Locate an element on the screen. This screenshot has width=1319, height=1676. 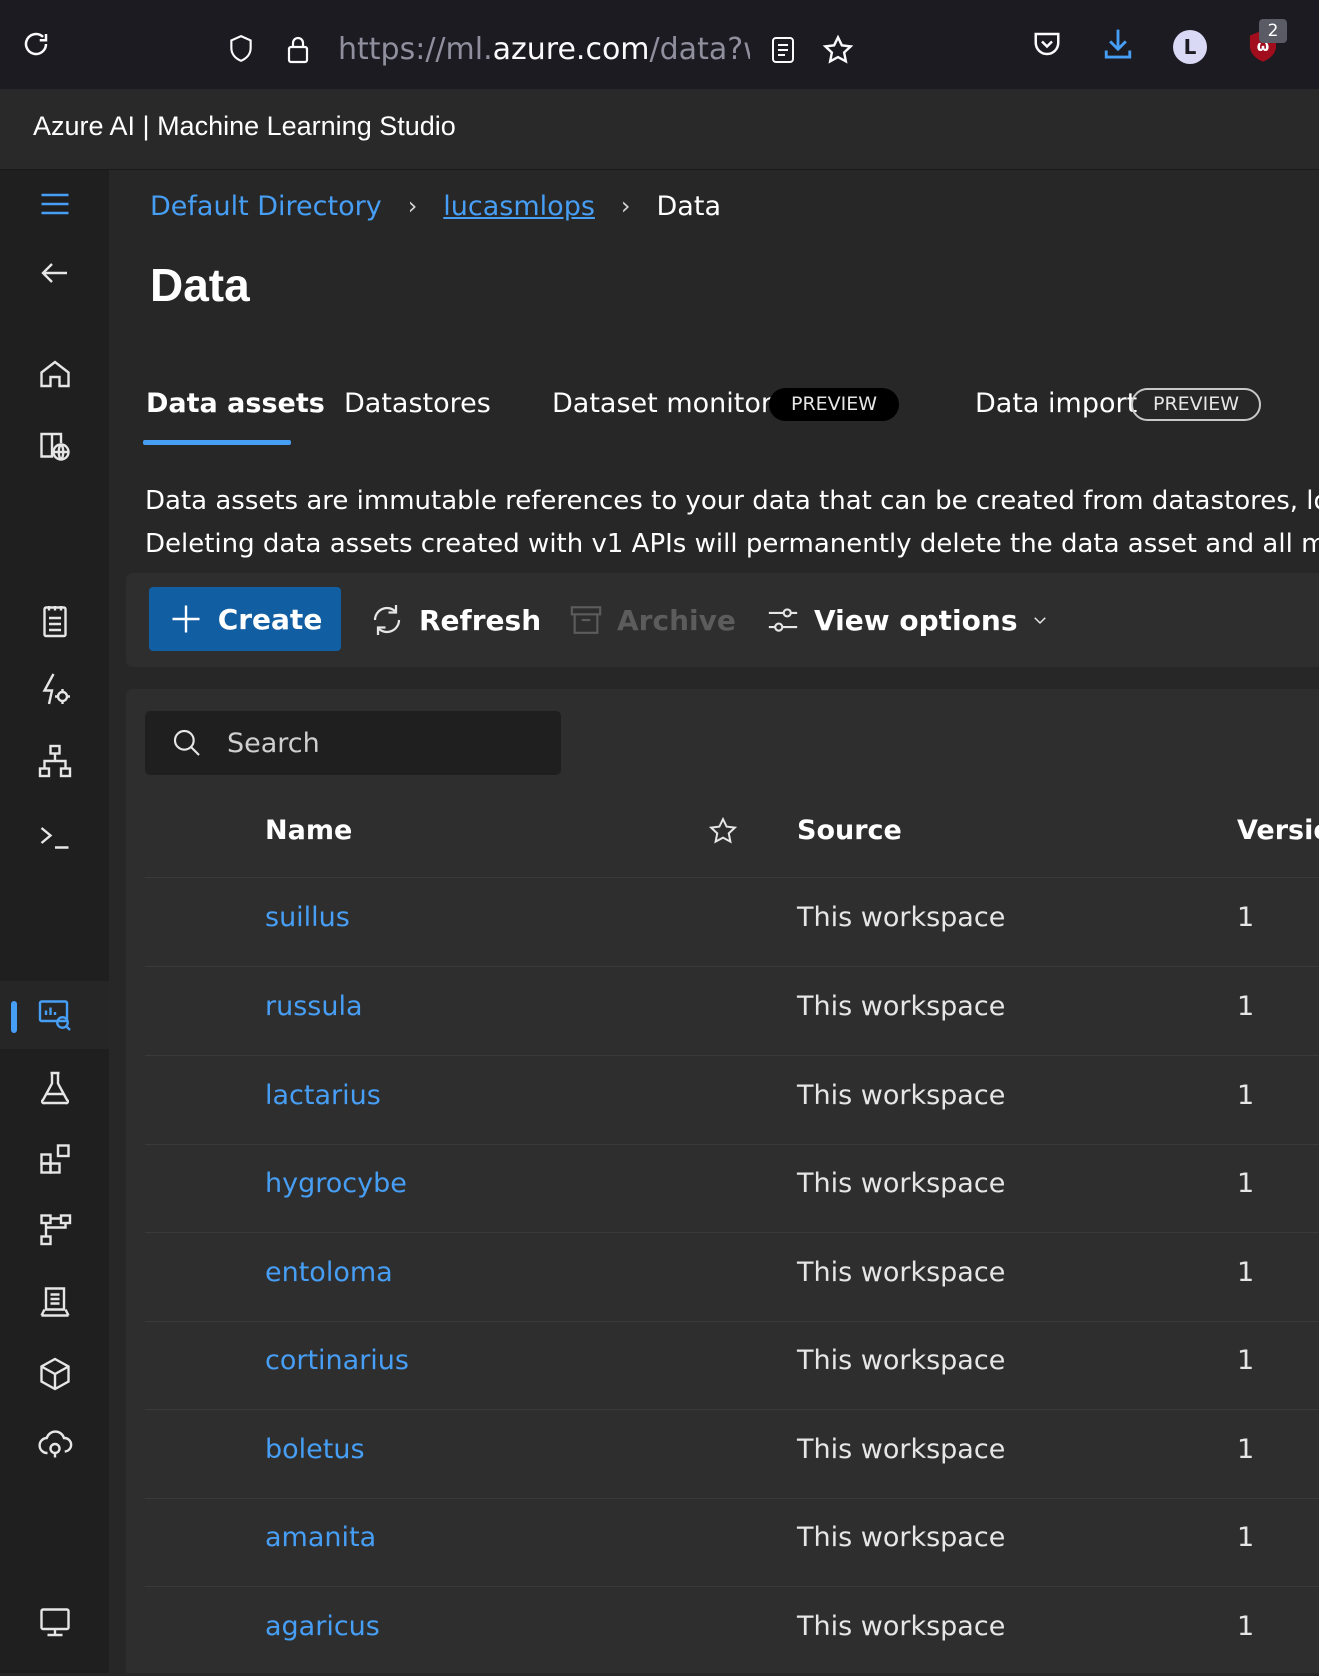
column-header-version: Version is located at coordinates (1278, 830).